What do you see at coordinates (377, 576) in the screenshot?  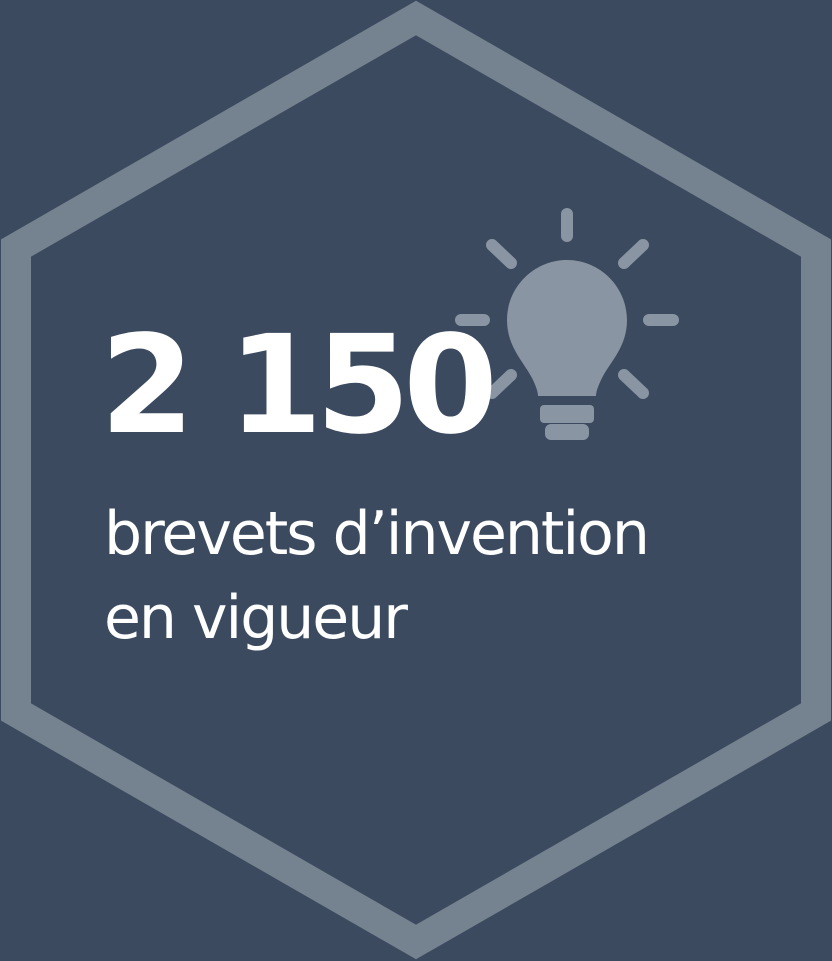 I see `stat-label: brevets d’invention en vigueur` at bounding box center [377, 576].